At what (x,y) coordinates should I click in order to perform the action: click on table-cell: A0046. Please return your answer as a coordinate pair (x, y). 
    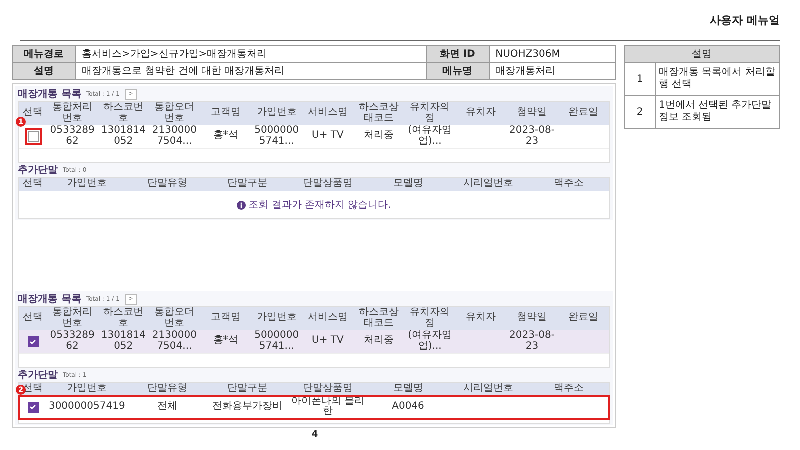
    Looking at the image, I should click on (408, 406).